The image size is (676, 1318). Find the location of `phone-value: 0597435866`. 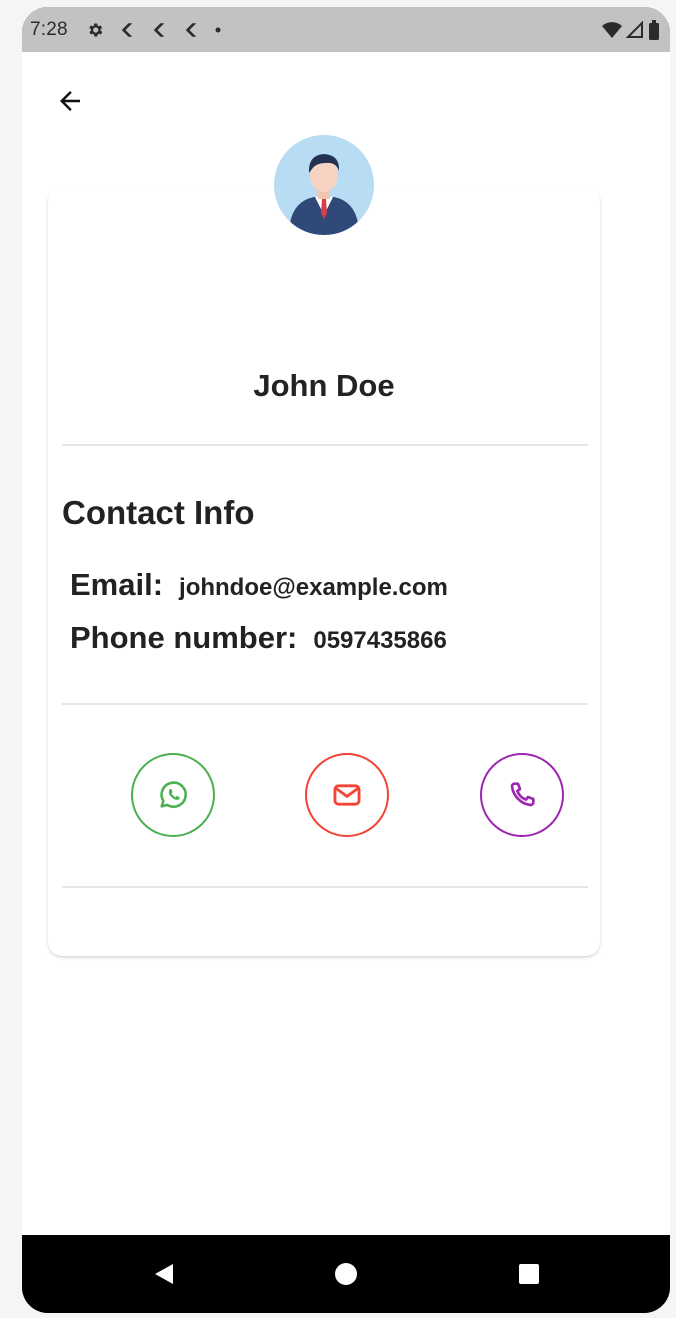

phone-value: 0597435866 is located at coordinates (380, 640).